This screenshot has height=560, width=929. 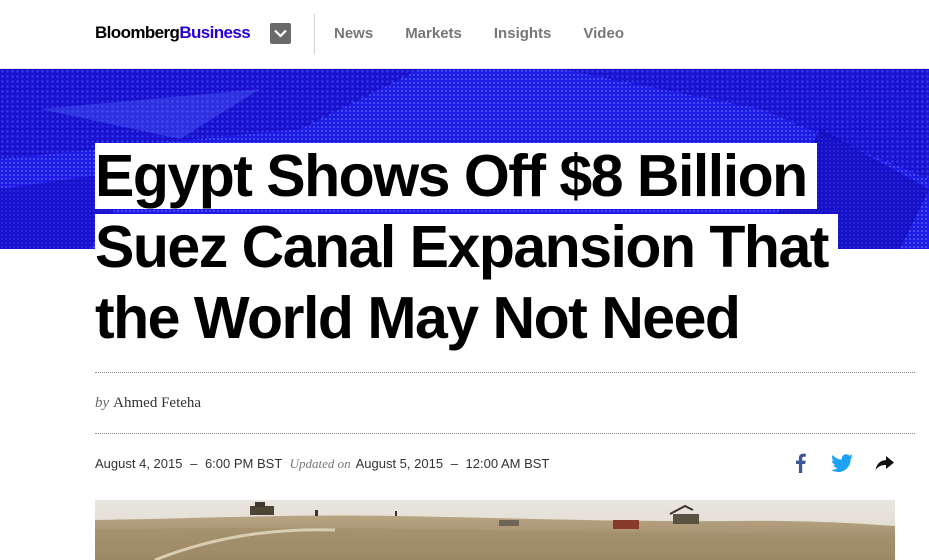 I want to click on published-time: 6:00 PM BST, so click(x=243, y=463).